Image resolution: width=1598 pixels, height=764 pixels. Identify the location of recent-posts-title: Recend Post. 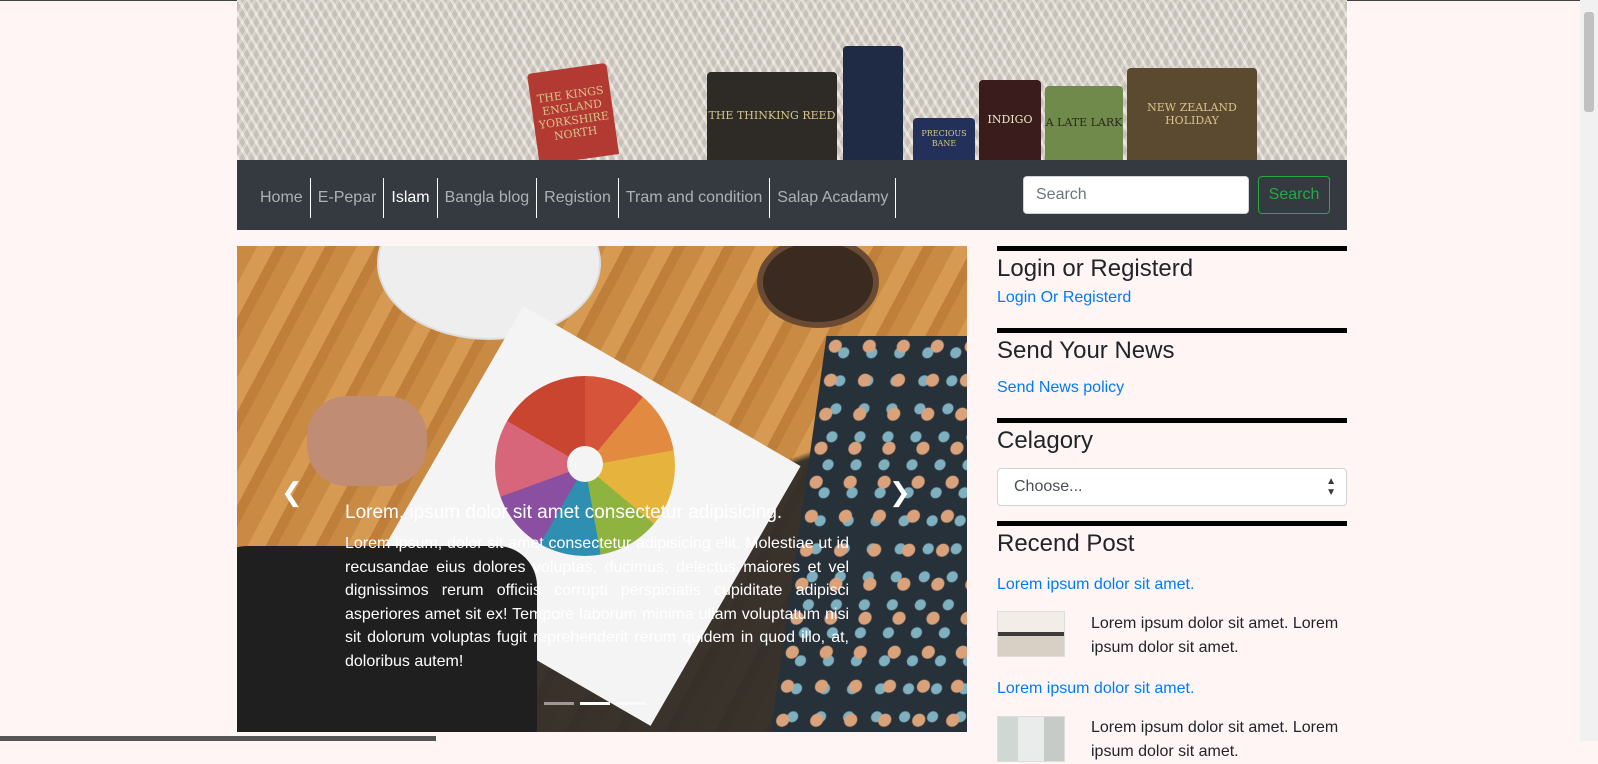
(1172, 539).